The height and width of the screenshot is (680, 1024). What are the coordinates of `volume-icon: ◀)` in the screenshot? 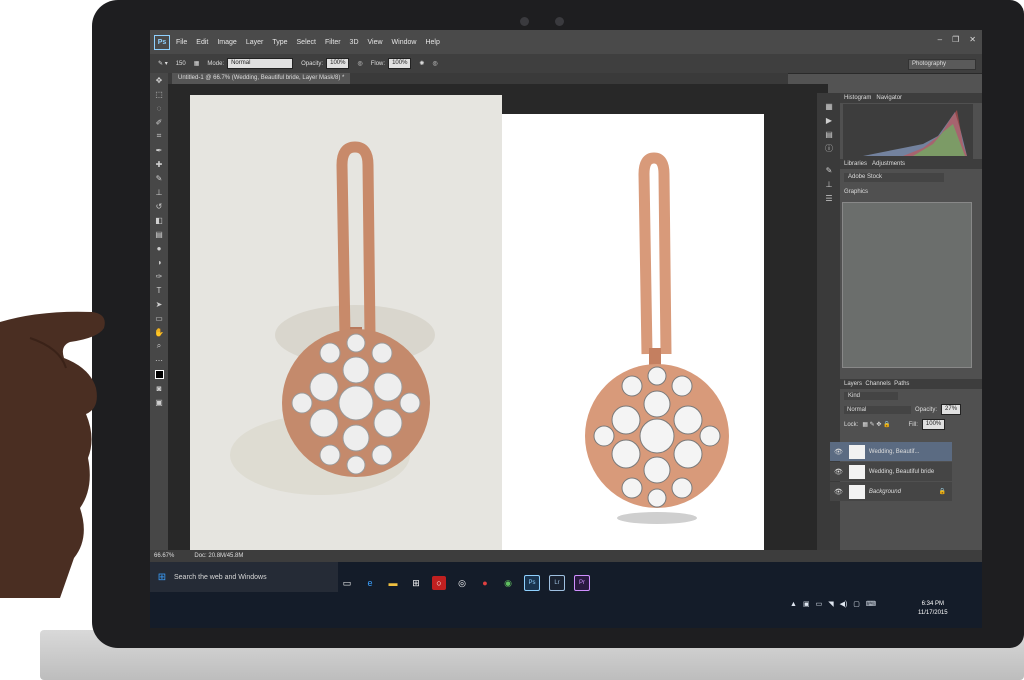 It's located at (844, 604).